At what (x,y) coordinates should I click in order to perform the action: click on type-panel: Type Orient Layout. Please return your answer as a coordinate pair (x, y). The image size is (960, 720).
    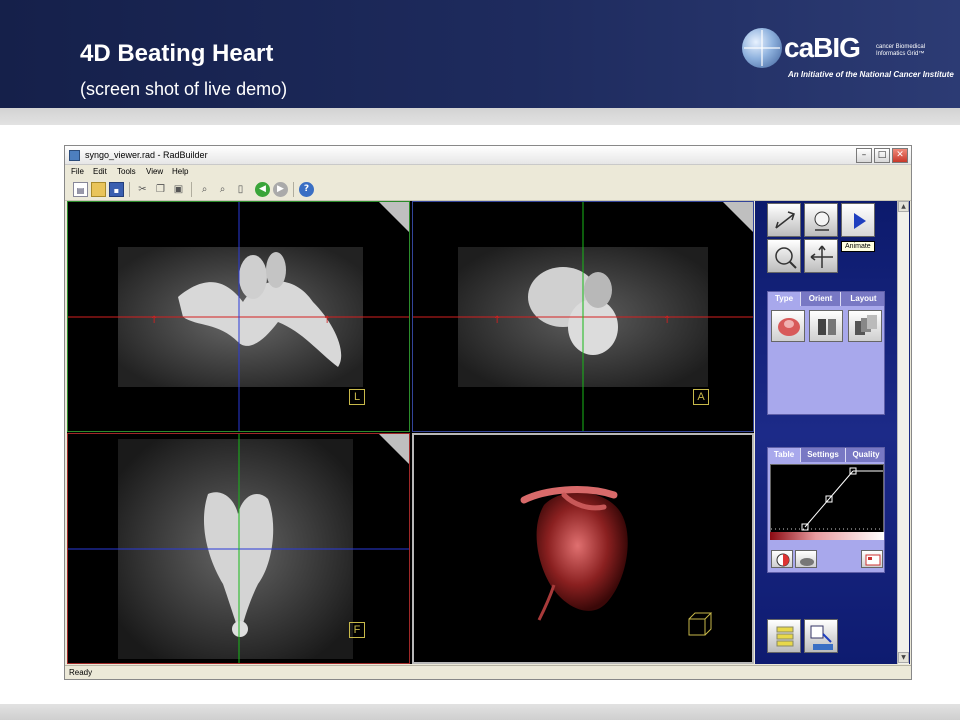
    Looking at the image, I should click on (826, 353).